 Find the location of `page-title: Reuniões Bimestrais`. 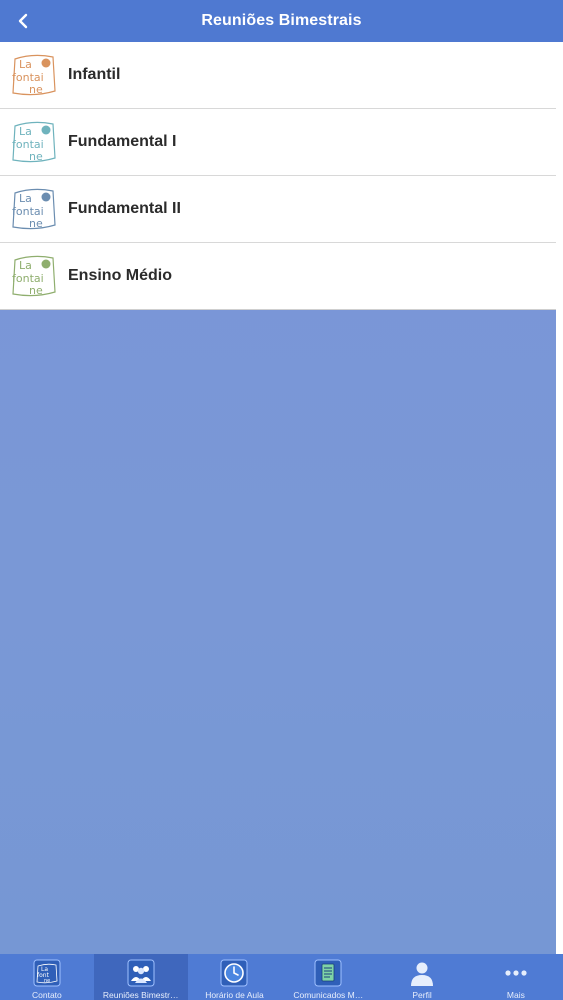

page-title: Reuniões Bimestrais is located at coordinates (281, 20).